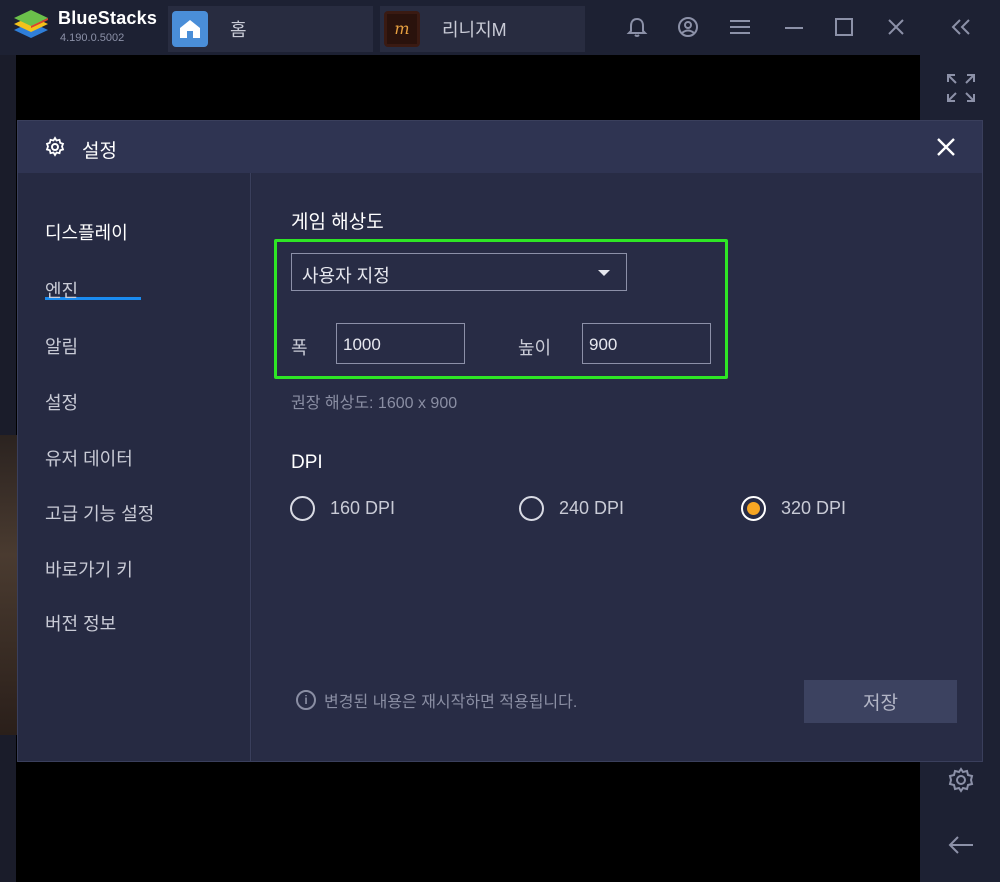 The width and height of the screenshot is (1000, 882). What do you see at coordinates (400, 343) in the screenshot?
I see `width-input: 1000` at bounding box center [400, 343].